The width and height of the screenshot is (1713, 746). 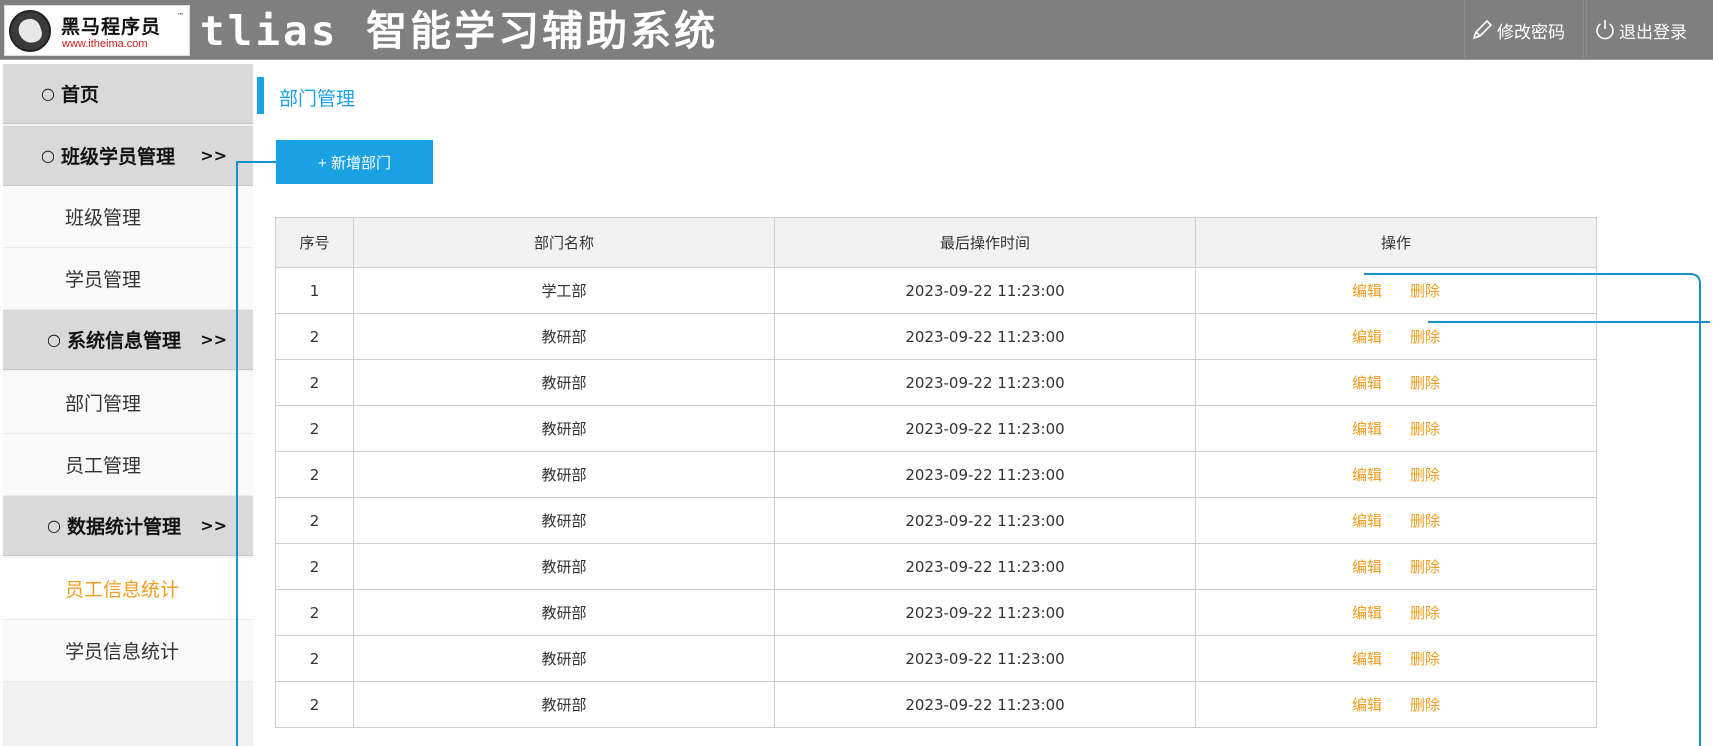 I want to click on sidebar-item-home: ○ 首页, so click(x=128, y=94).